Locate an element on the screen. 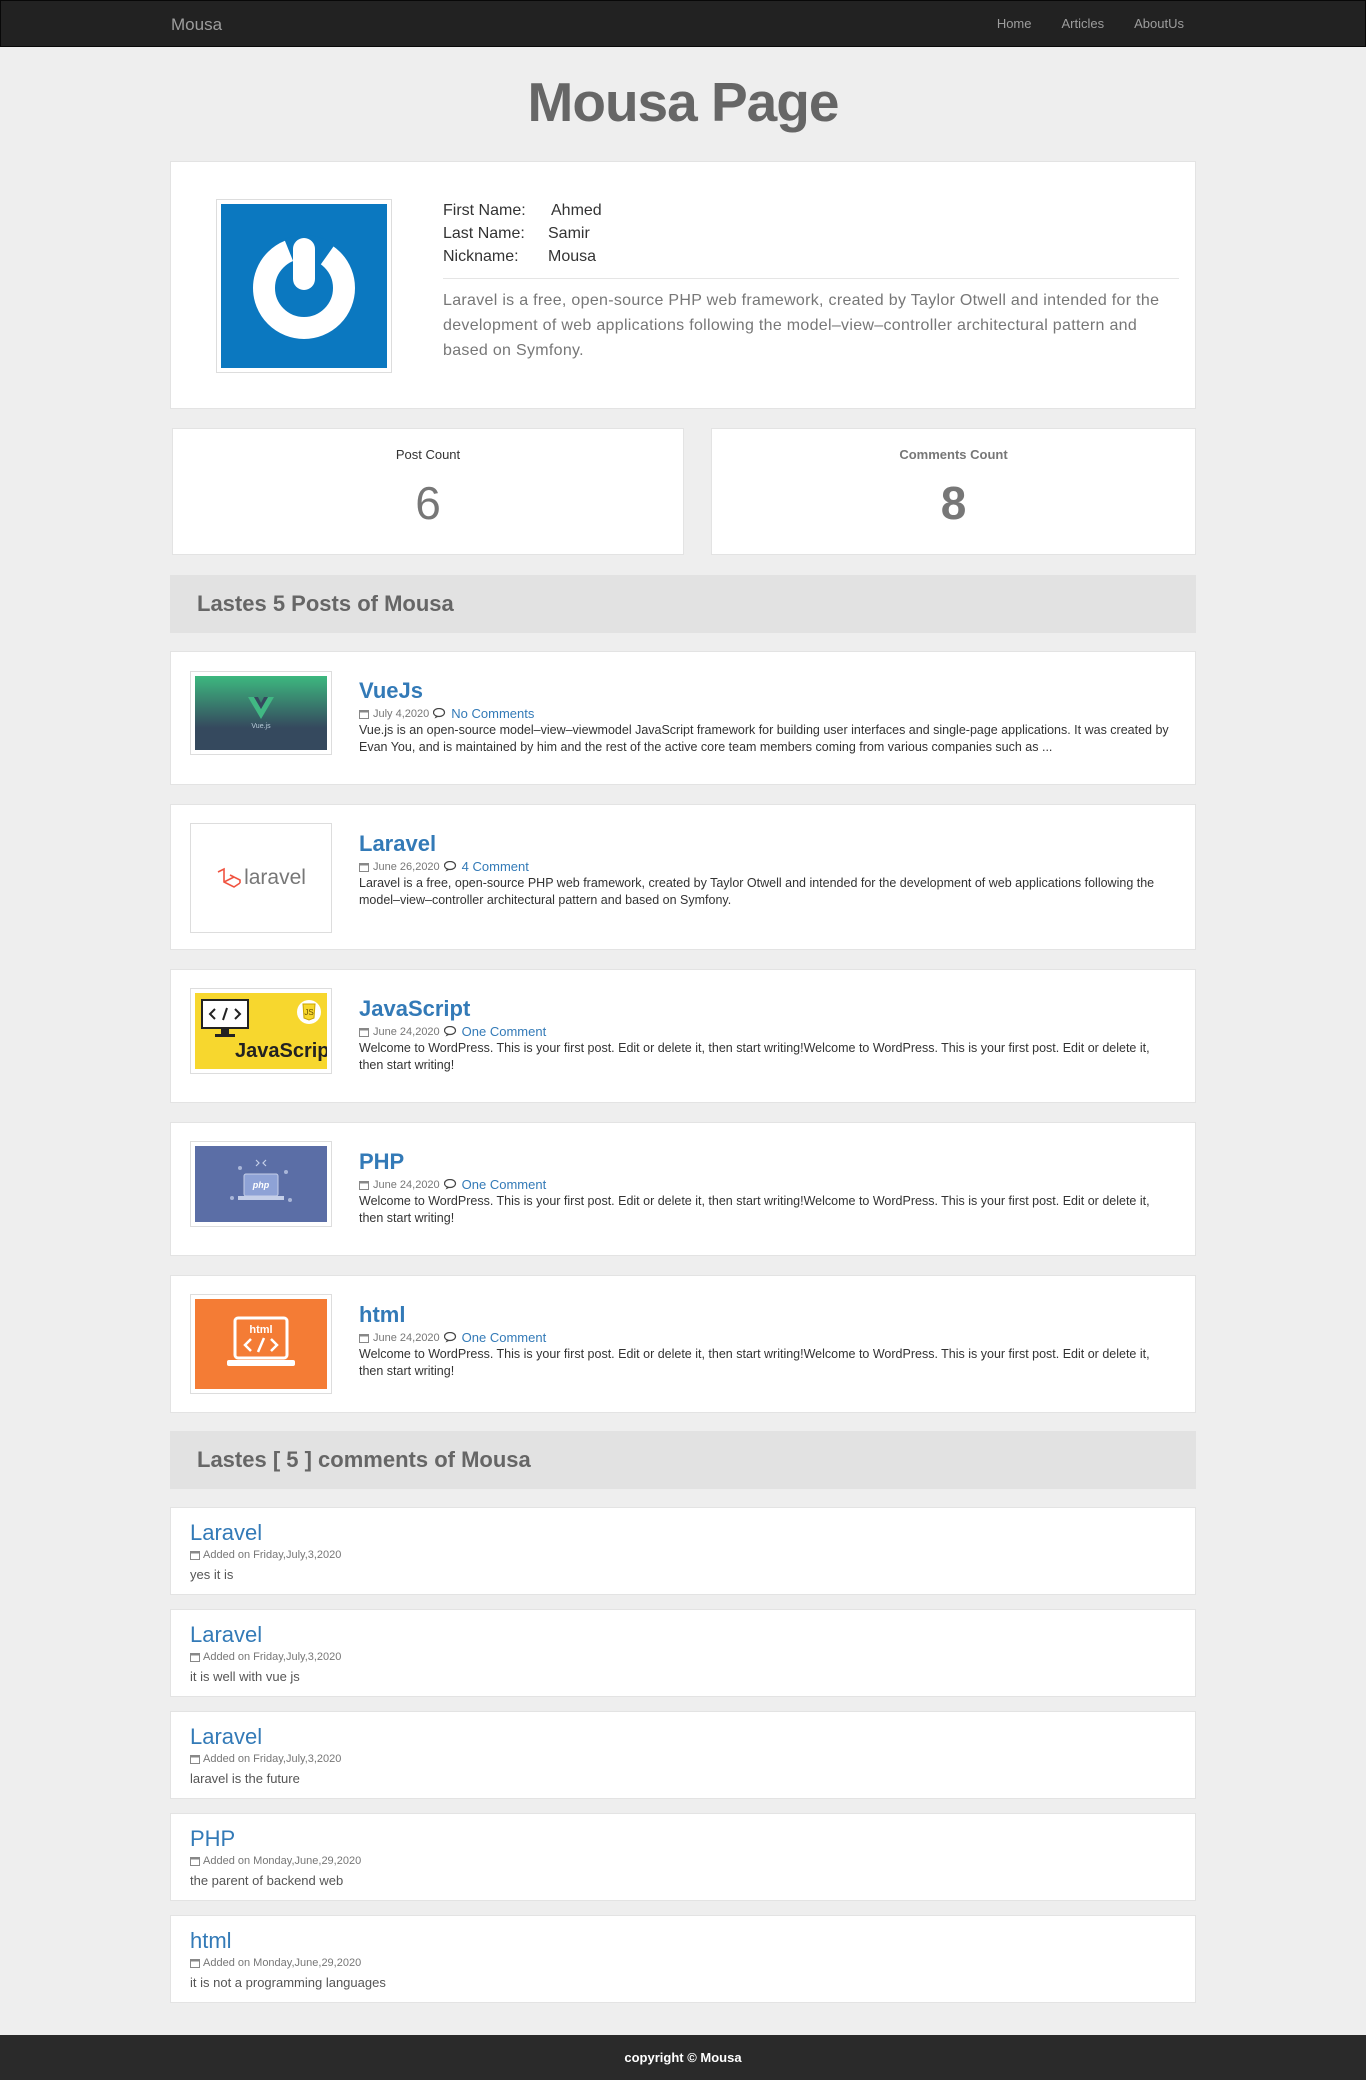 The image size is (1366, 2080). avatar is located at coordinates (304, 286).